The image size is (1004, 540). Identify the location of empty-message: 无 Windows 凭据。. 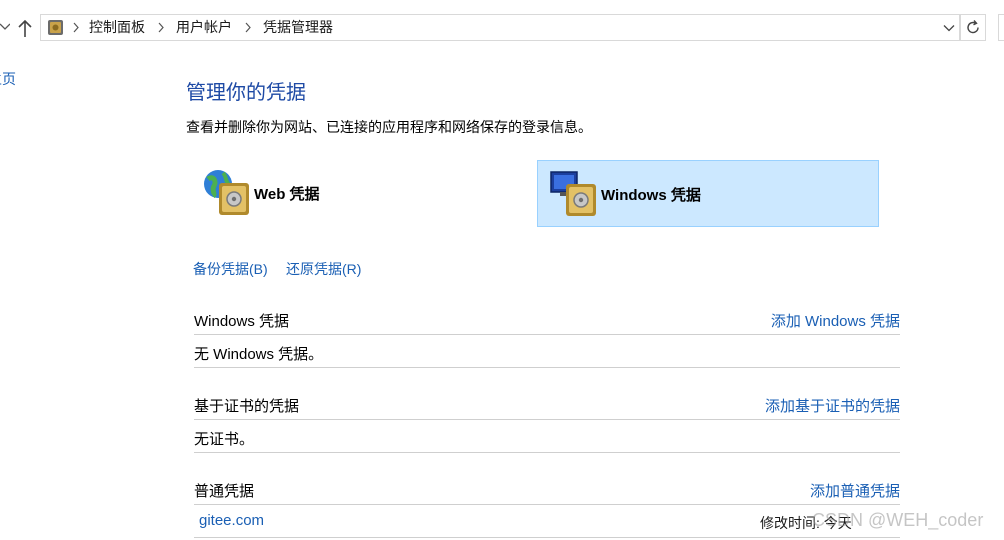
(259, 354).